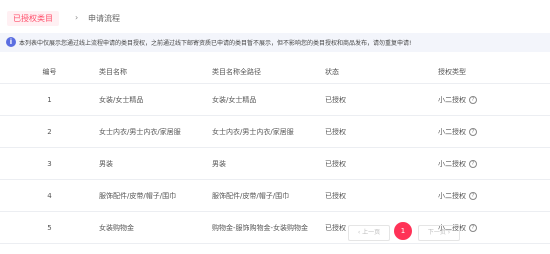 This screenshot has width=550, height=254. I want to click on cell-path: 女士内衣/男士内衣/家居服, so click(268, 131).